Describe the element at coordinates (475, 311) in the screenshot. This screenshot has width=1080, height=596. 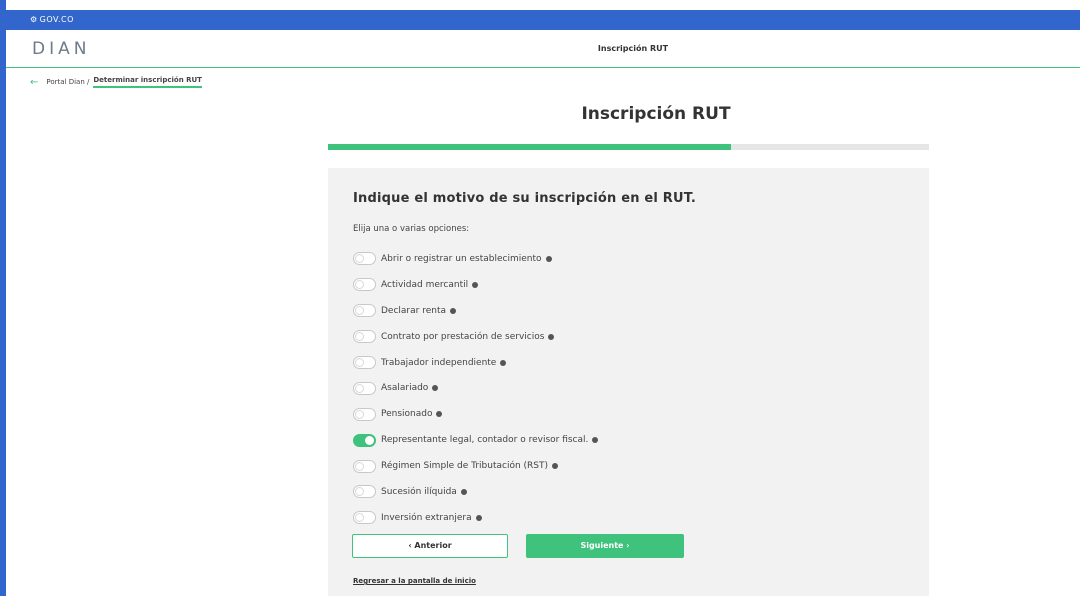
I see `option-item: Declarar renta` at that location.